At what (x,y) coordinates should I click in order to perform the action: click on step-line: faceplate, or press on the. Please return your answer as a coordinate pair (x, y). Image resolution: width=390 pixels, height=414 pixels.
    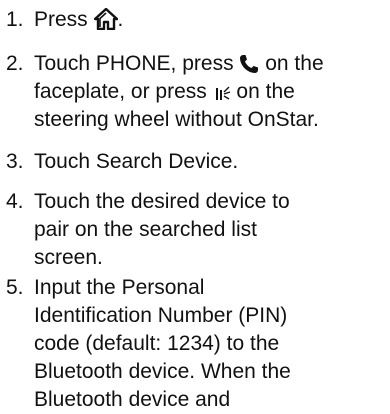
    Looking at the image, I should click on (210, 92).